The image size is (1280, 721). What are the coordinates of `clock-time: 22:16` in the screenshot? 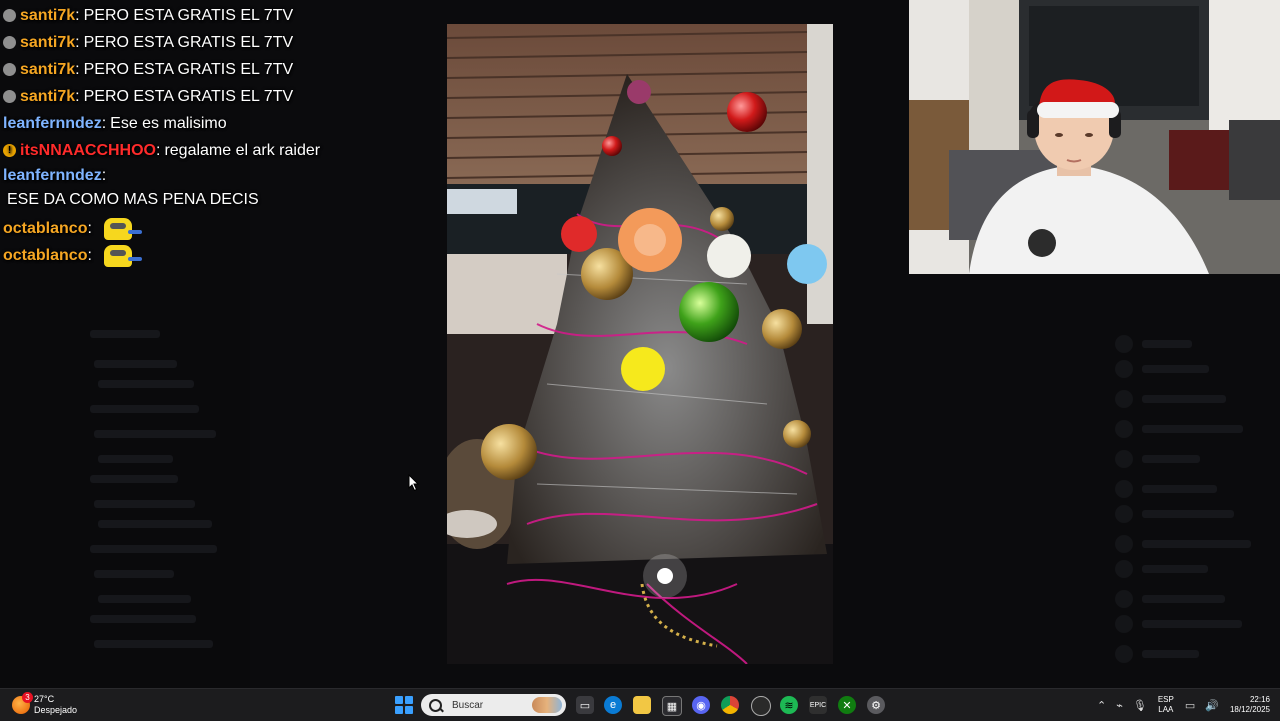 It's located at (1259, 699).